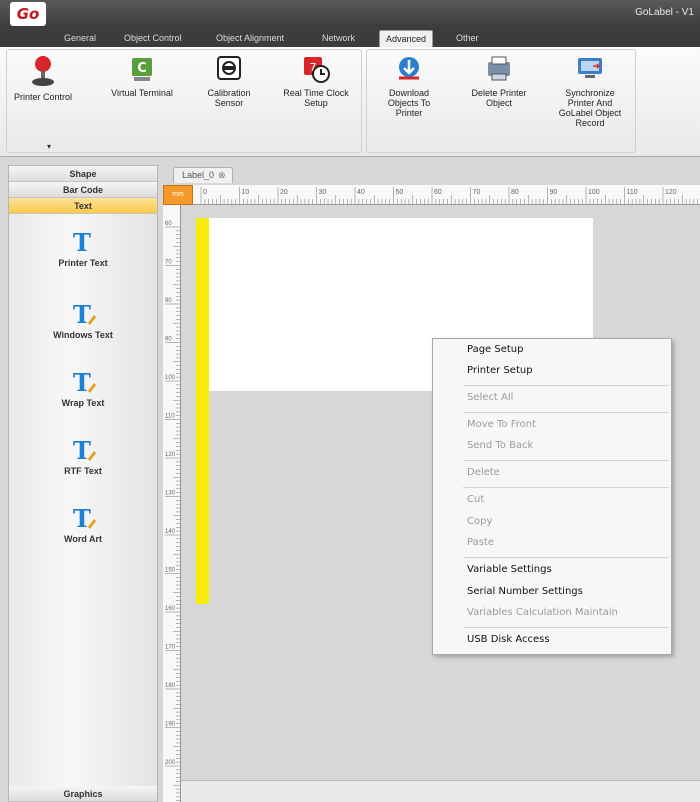 The height and width of the screenshot is (802, 700). Describe the element at coordinates (170, 494) in the screenshot. I see `ruler-label: 130` at that location.